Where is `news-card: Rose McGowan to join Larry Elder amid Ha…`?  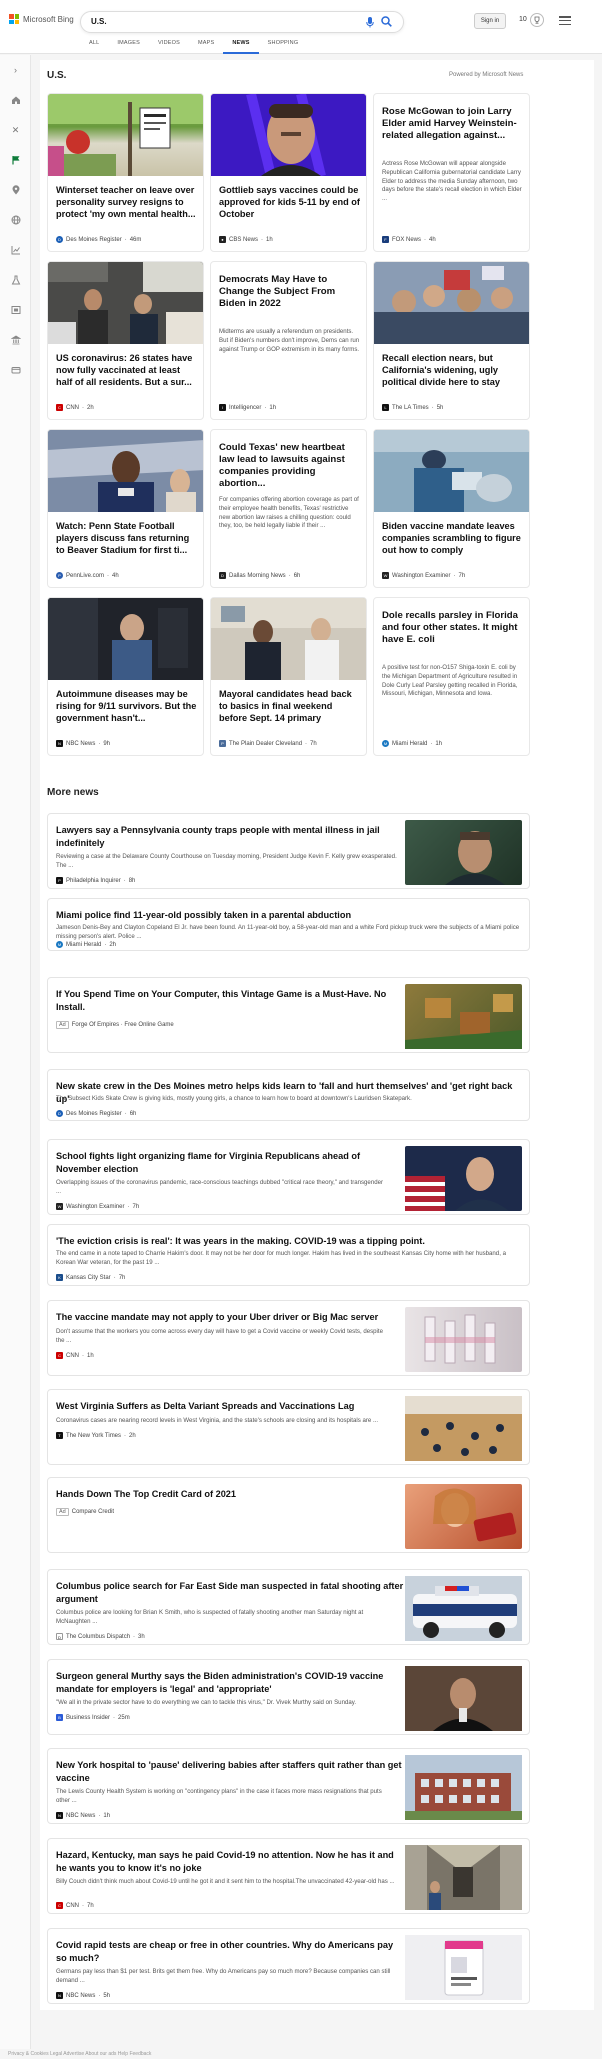 news-card: Rose McGowan to join Larry Elder amid Ha… is located at coordinates (451, 172).